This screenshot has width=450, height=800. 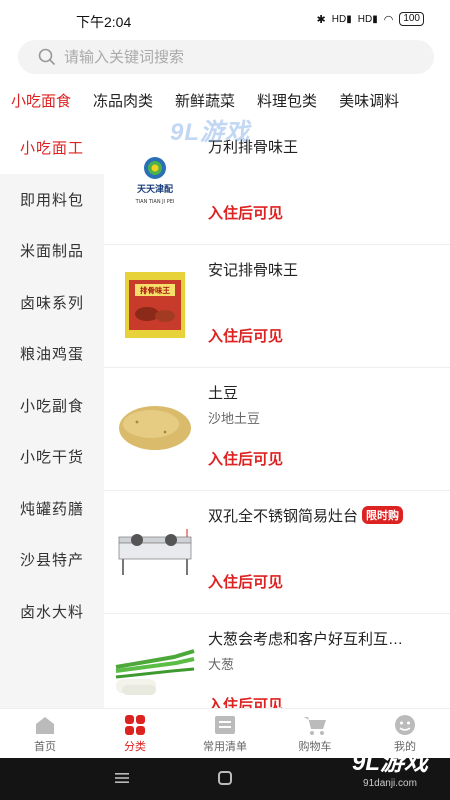 What do you see at coordinates (155, 189) in the screenshot?
I see `thumb-logo-text: 天天津配` at bounding box center [155, 189].